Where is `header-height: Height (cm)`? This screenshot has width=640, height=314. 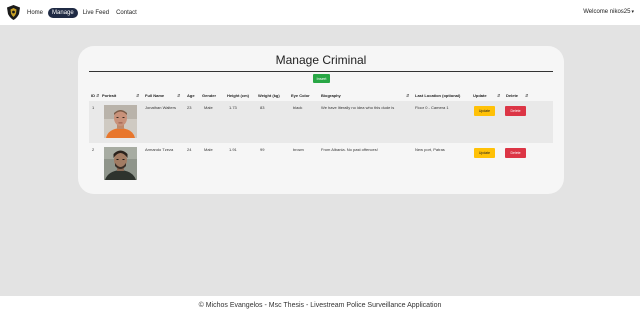 header-height: Height (cm) is located at coordinates (238, 95).